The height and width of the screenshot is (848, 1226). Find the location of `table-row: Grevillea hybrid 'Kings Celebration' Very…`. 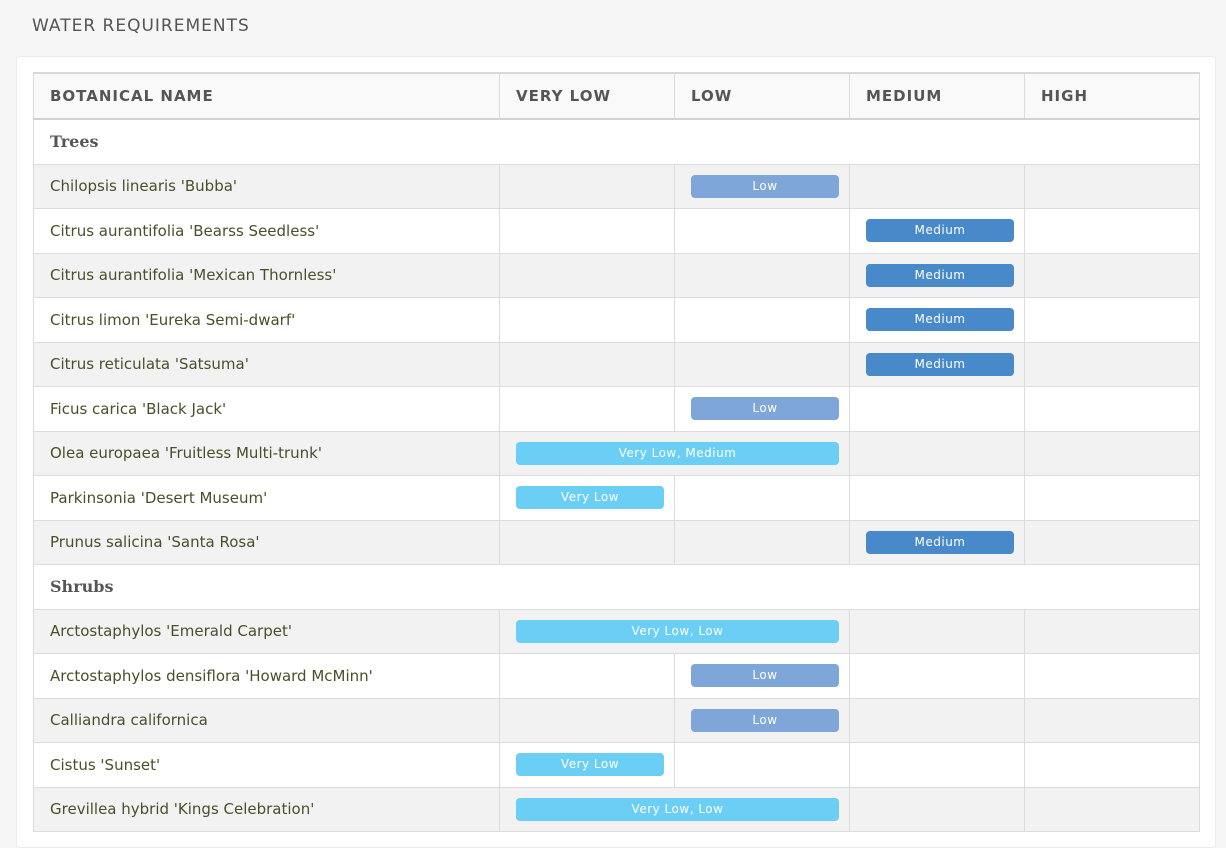

table-row: Grevillea hybrid 'Kings Celebration' Very… is located at coordinates (616, 809).